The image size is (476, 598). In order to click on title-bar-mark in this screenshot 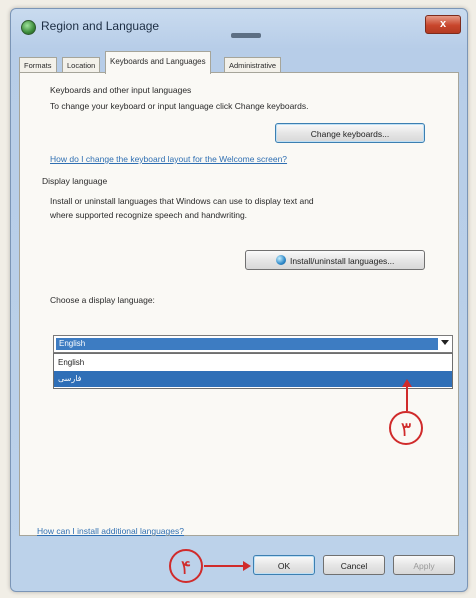, I will do `click(246, 35)`.